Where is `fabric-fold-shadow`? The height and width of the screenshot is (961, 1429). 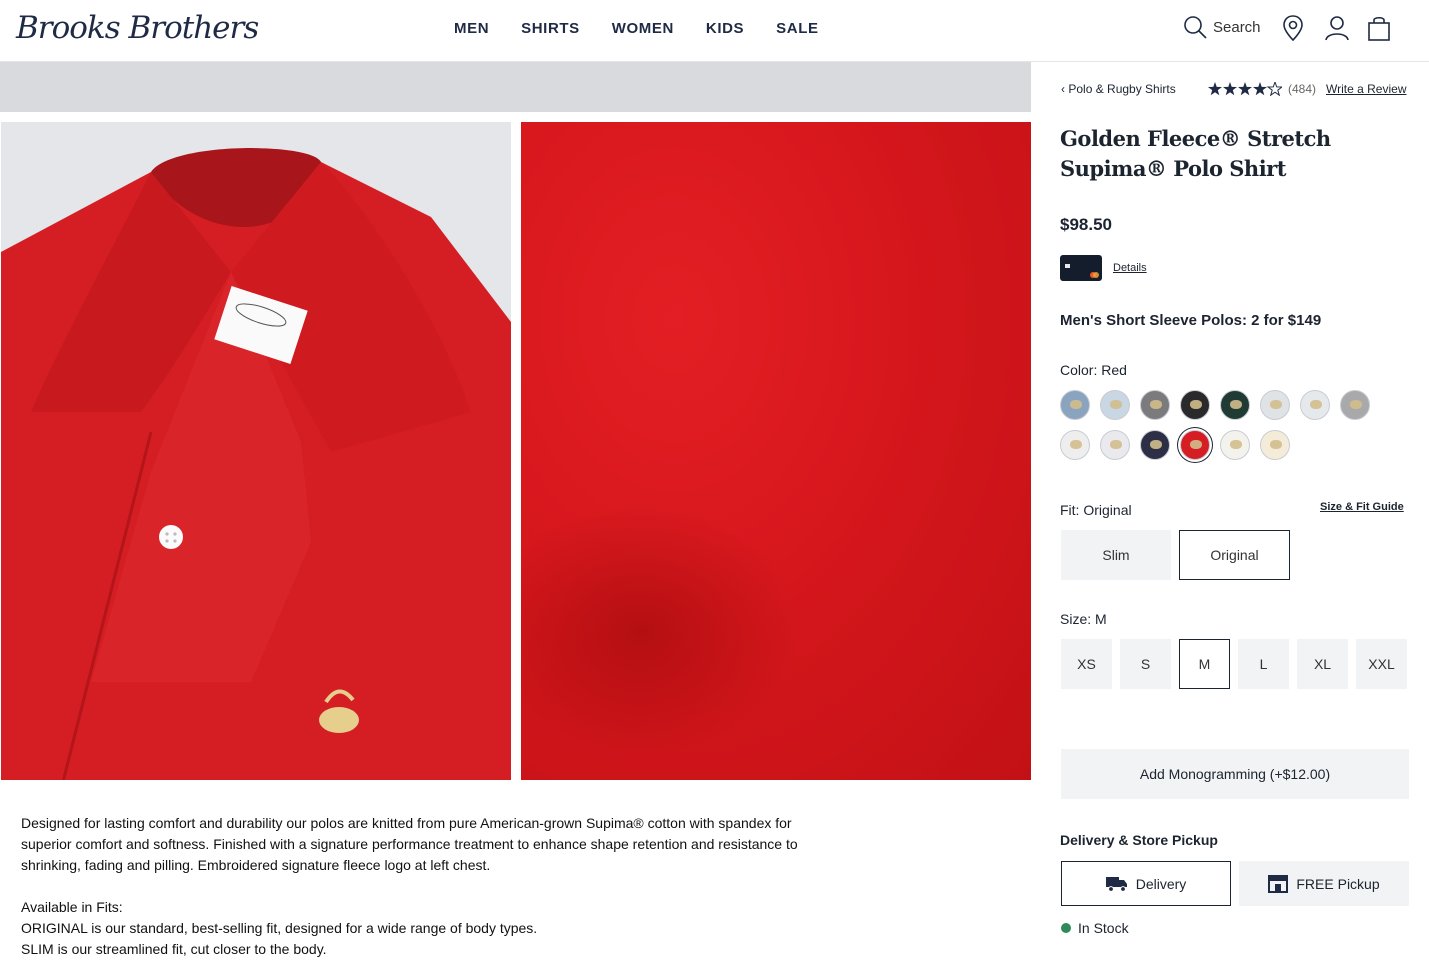
fabric-fold-shadow is located at coordinates (661, 632).